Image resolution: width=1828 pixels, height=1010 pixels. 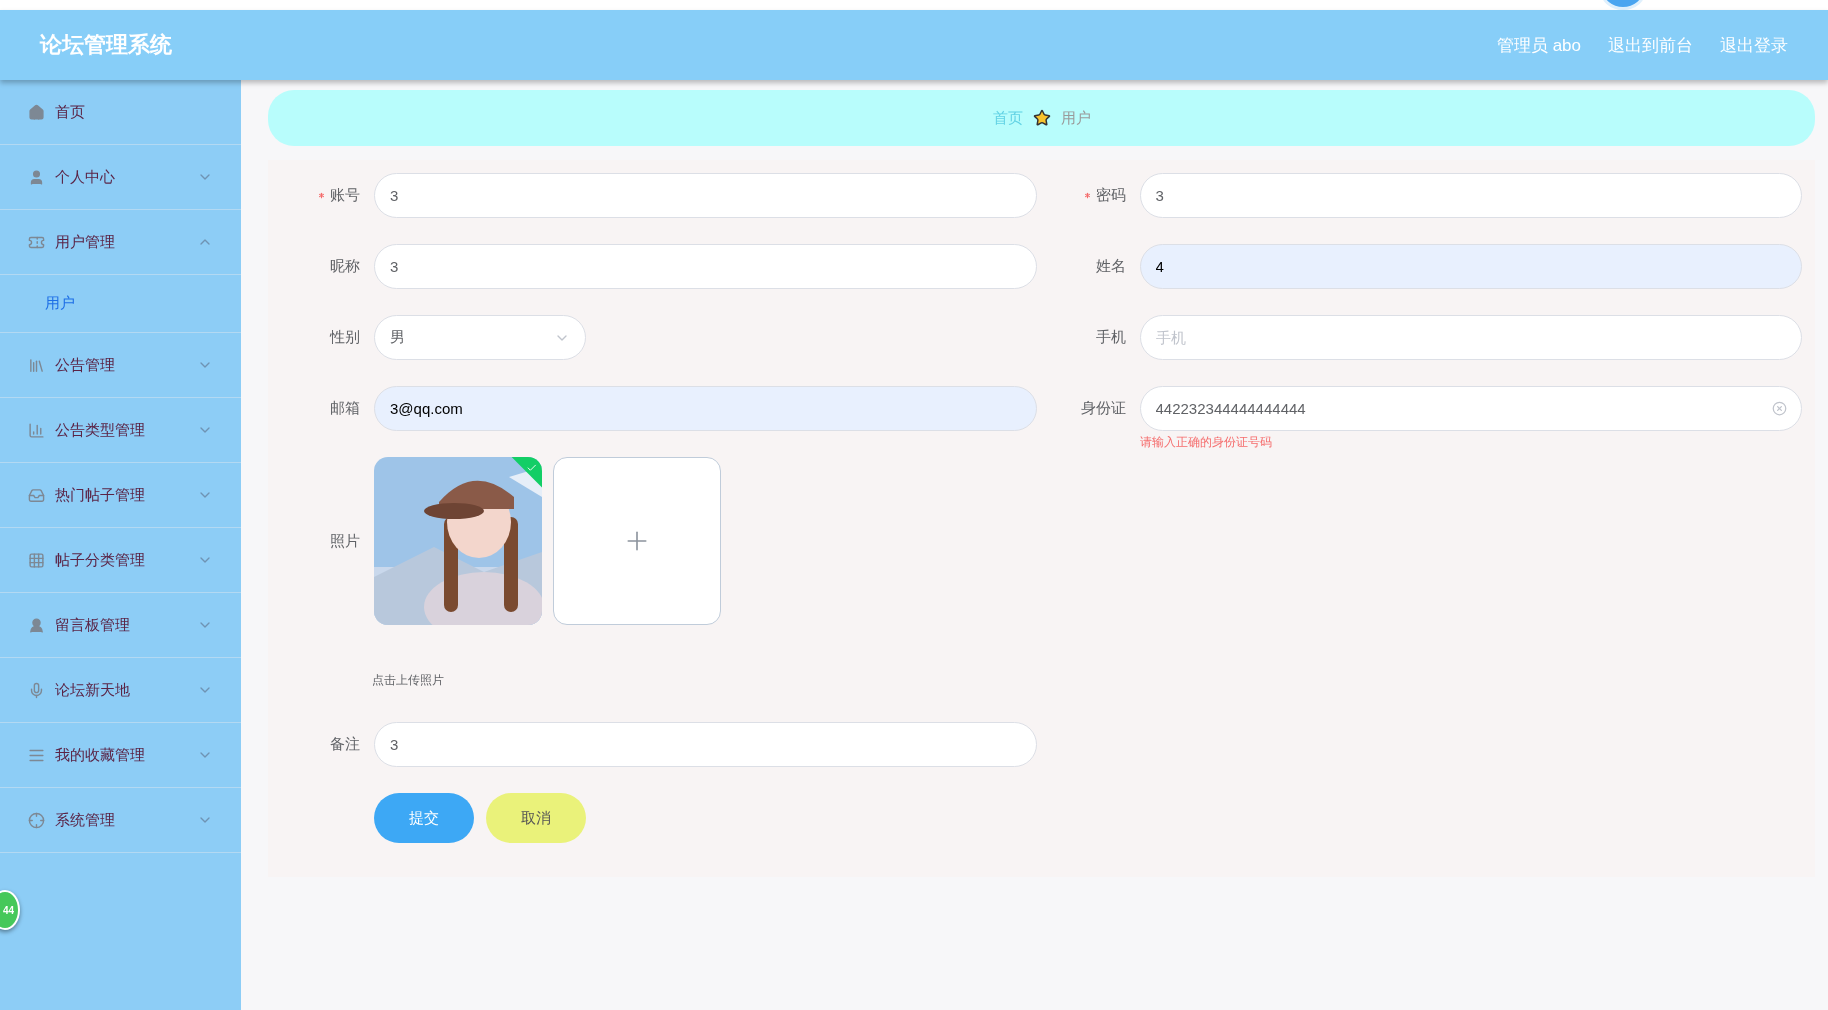 What do you see at coordinates (345, 337) in the screenshot?
I see `field-label: 性别` at bounding box center [345, 337].